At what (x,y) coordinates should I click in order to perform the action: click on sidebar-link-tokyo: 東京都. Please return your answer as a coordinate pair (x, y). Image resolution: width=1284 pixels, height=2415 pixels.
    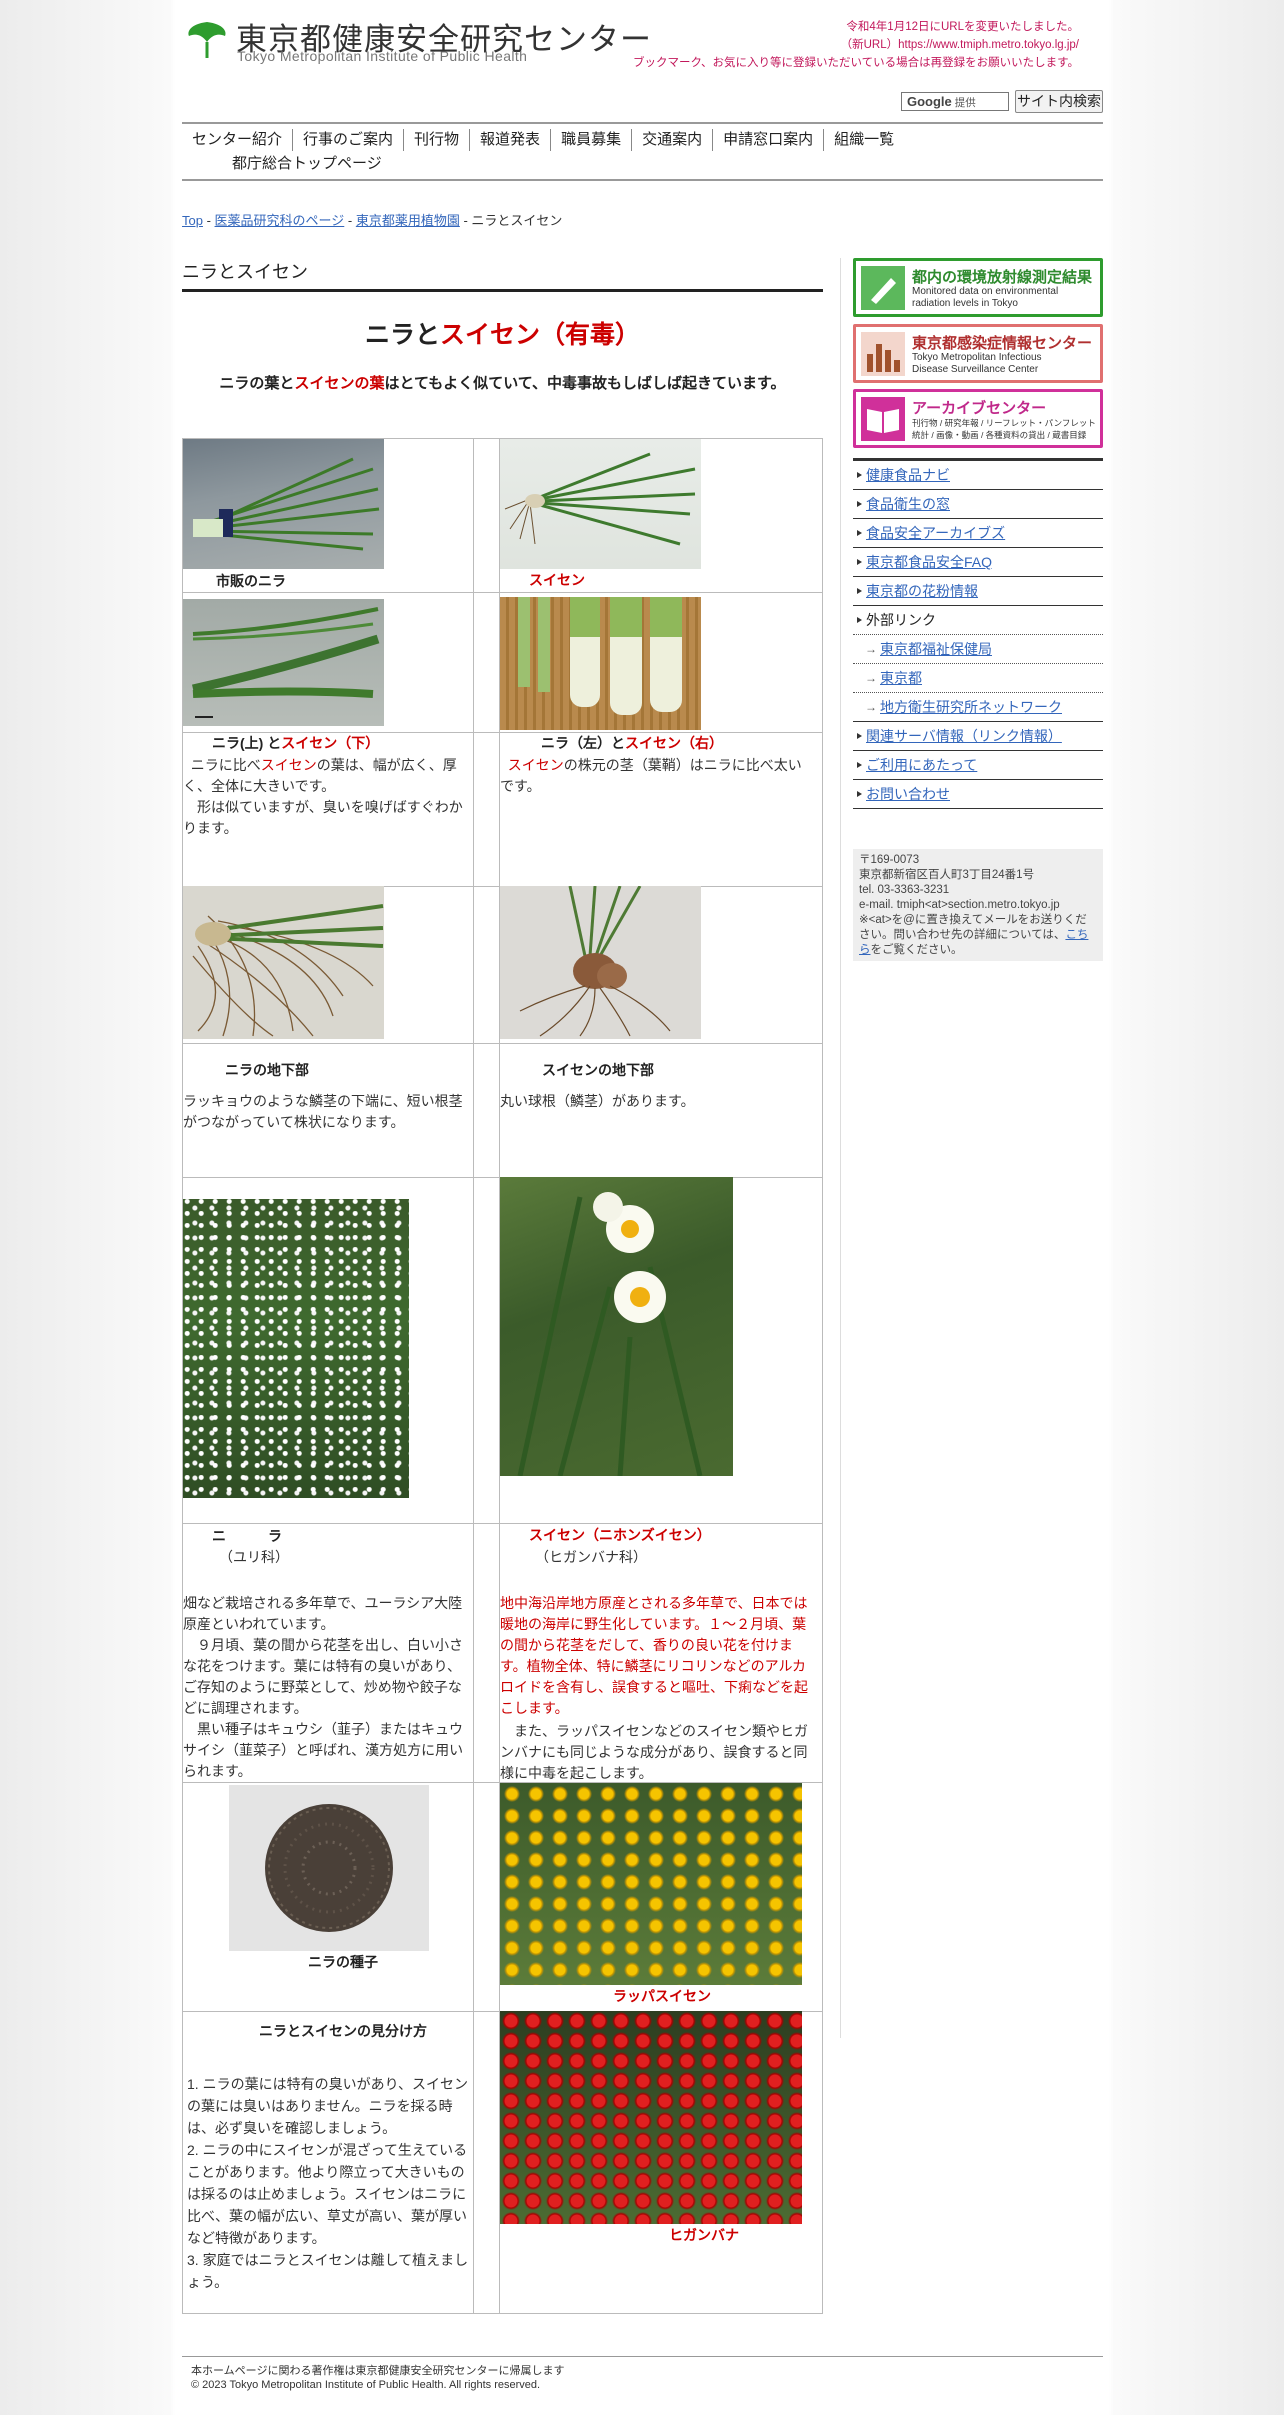
    Looking at the image, I should click on (978, 678).